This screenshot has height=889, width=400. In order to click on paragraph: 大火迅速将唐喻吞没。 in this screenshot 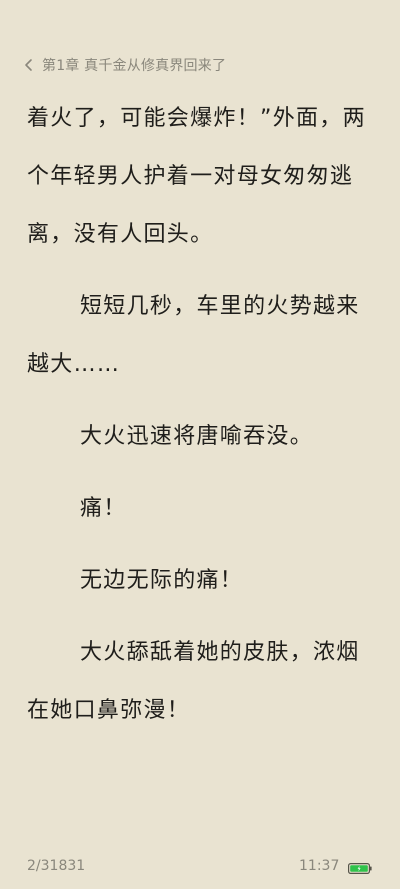, I will do `click(197, 436)`.